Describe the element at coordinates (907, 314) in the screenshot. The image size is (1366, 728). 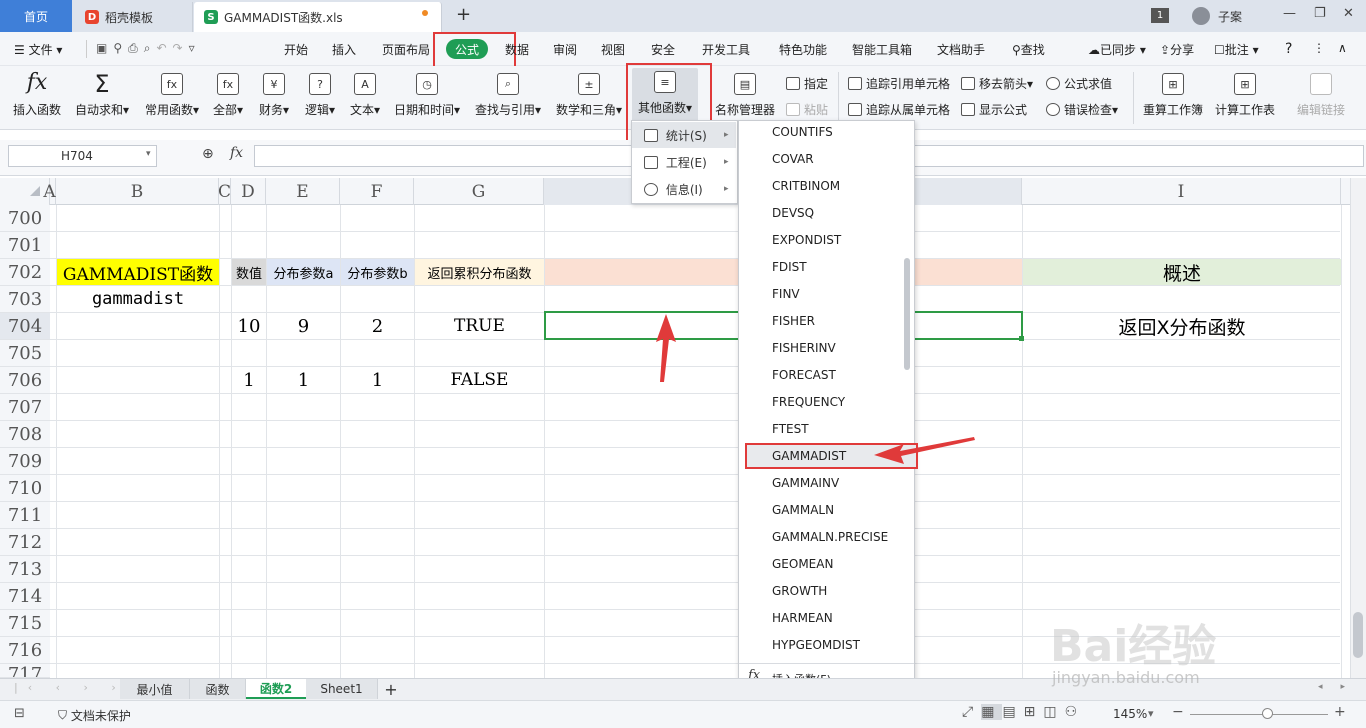
I see `list-scrollbar-thumb` at that location.